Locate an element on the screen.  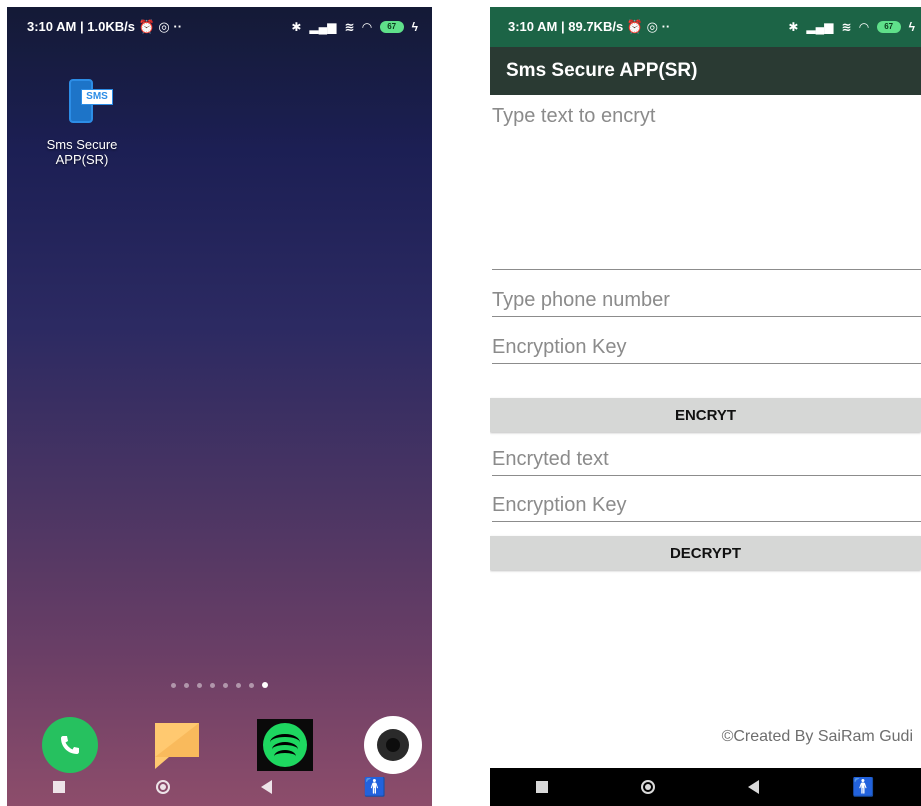
encryption-key-input: Encryption Key is located at coordinates (706, 350).